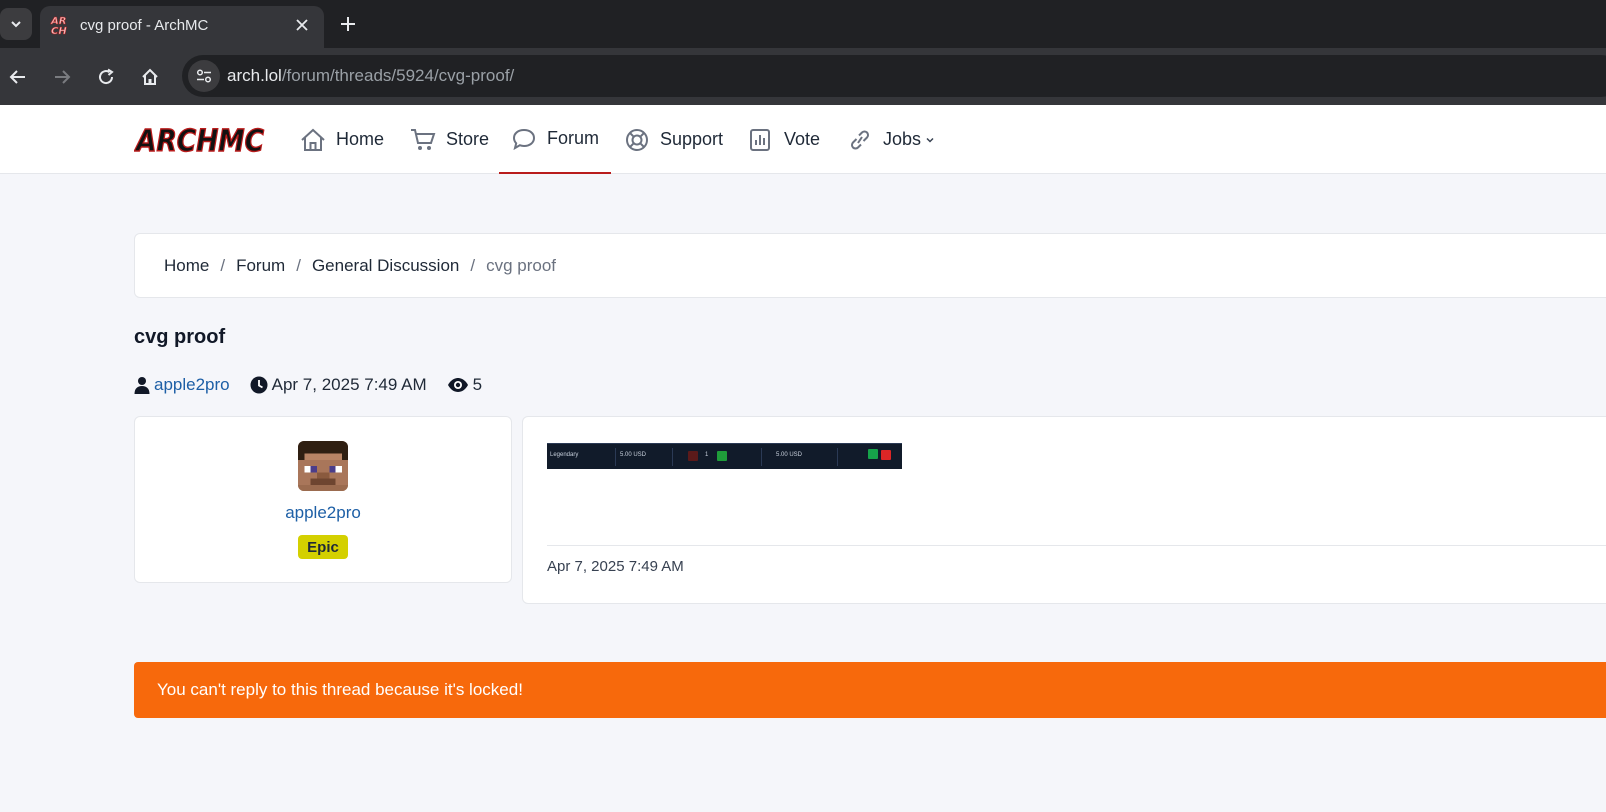 This screenshot has width=1606, height=812. Describe the element at coordinates (323, 547) in the screenshot. I see `rank-badge: Epic` at that location.